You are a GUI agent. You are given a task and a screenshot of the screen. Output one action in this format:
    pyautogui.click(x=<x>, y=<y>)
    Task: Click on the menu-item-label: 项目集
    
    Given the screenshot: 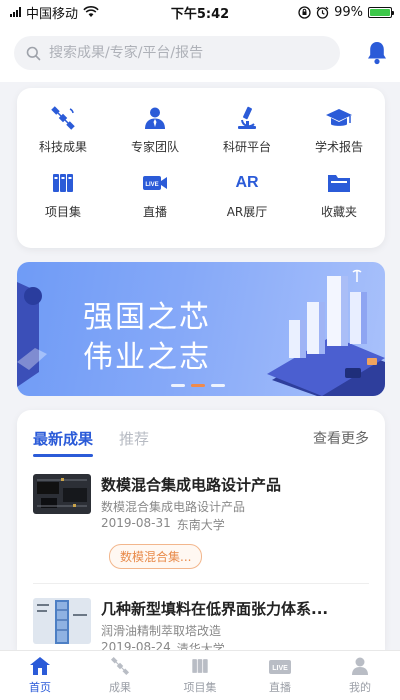 What is the action you would take?
    pyautogui.click(x=62, y=212)
    